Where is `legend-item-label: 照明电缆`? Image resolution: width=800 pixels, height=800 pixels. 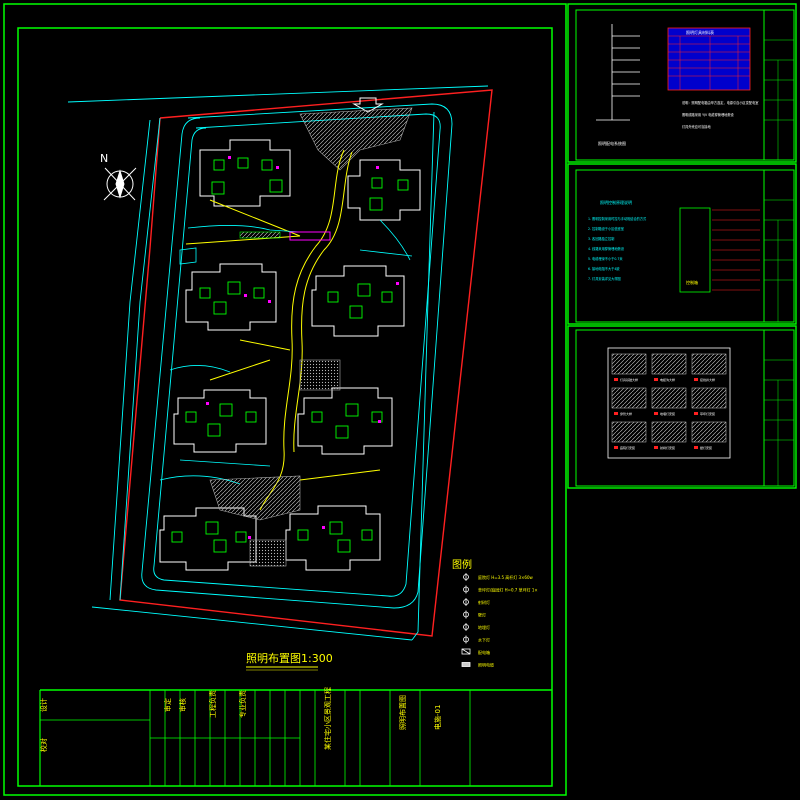
legend-item-label: 照明电缆 is located at coordinates (486, 665).